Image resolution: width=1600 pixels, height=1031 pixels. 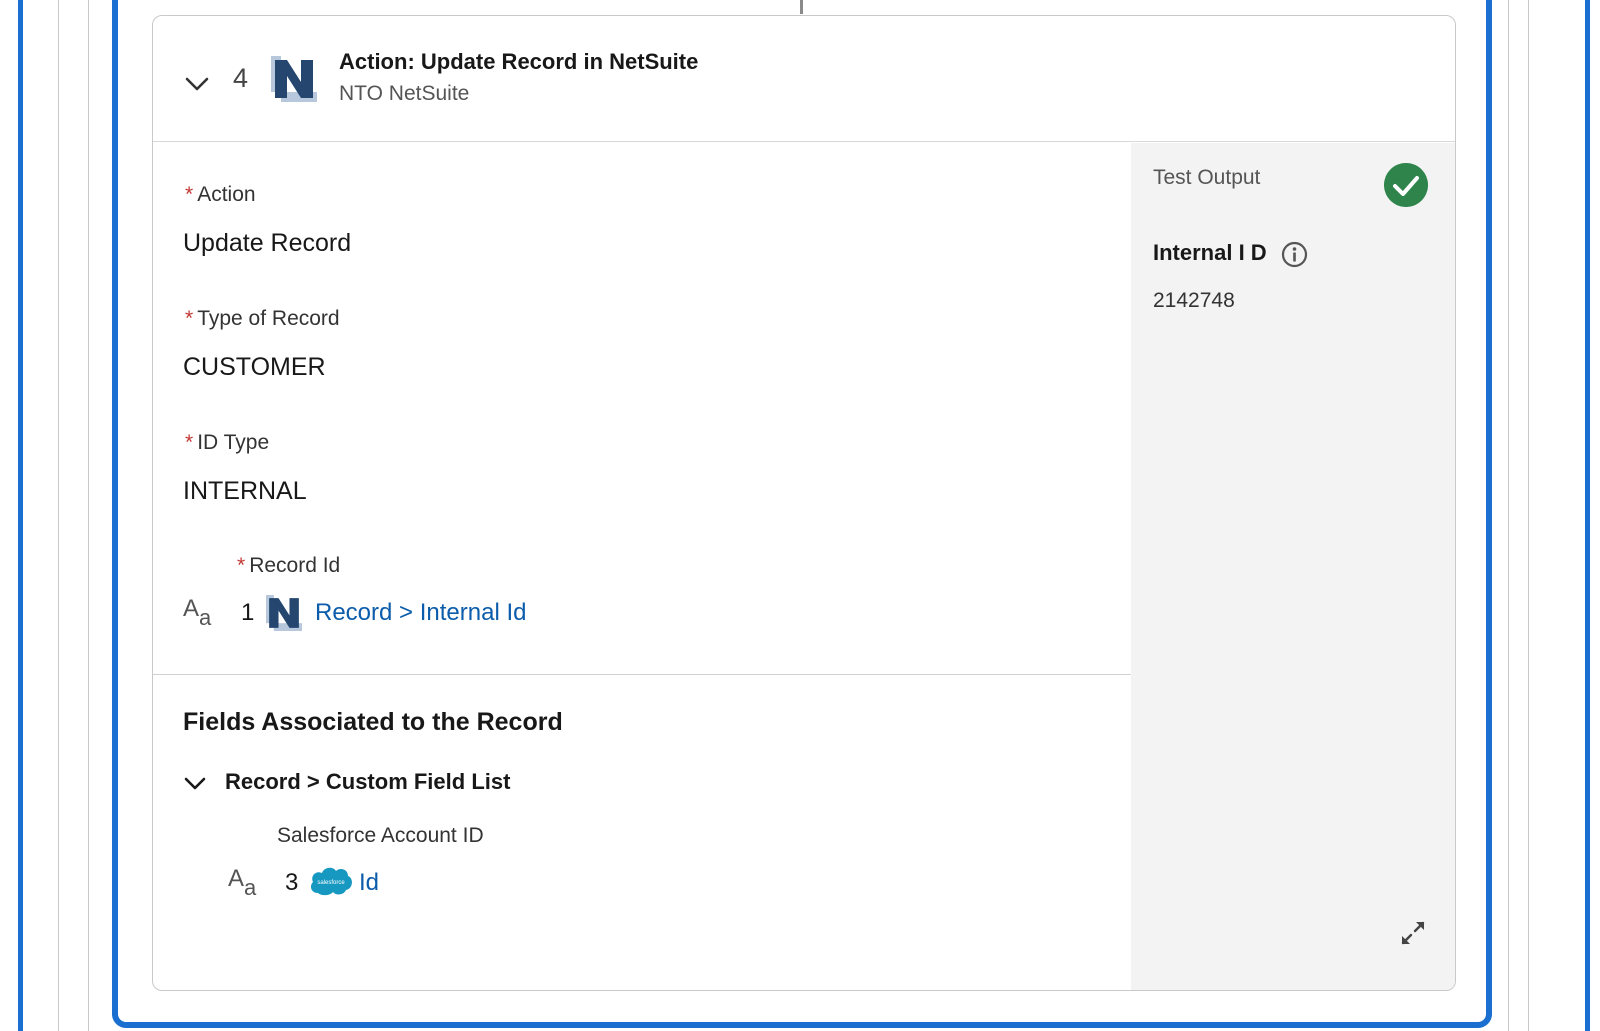 What do you see at coordinates (404, 93) in the screenshot?
I see `connection-name: NTO NetSuite` at bounding box center [404, 93].